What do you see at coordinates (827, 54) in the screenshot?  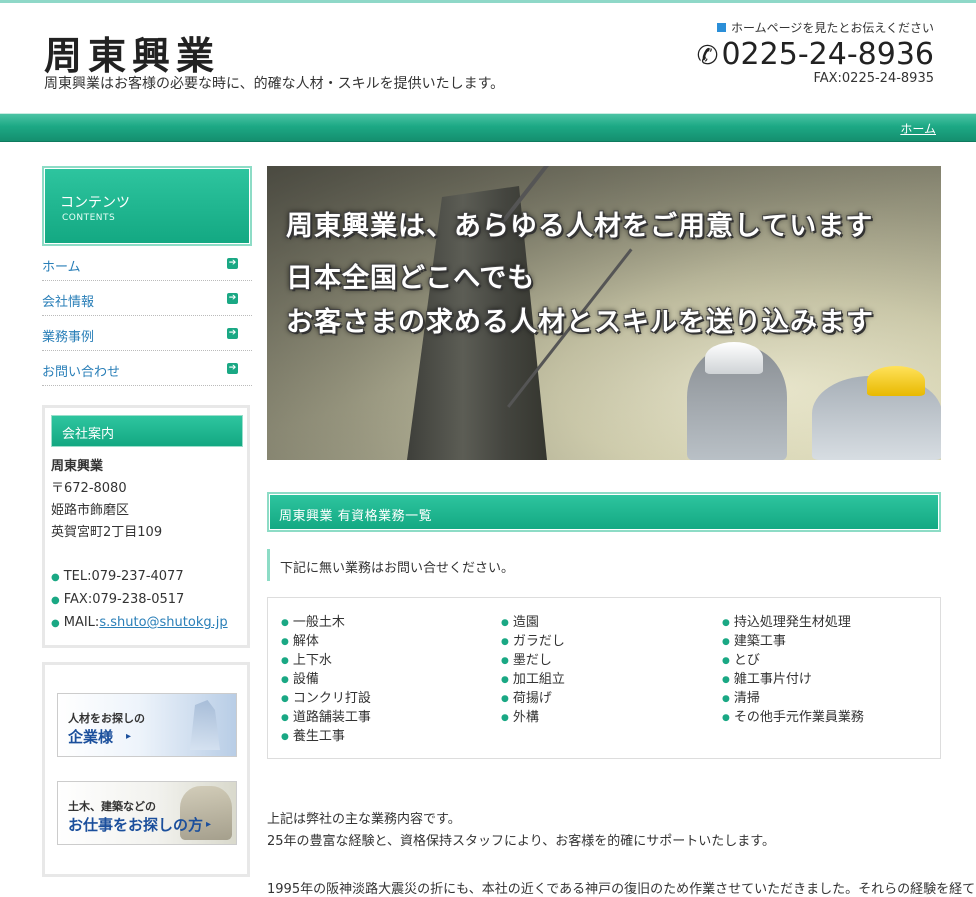 I see `phone-number-text: 0225-24-8936` at bounding box center [827, 54].